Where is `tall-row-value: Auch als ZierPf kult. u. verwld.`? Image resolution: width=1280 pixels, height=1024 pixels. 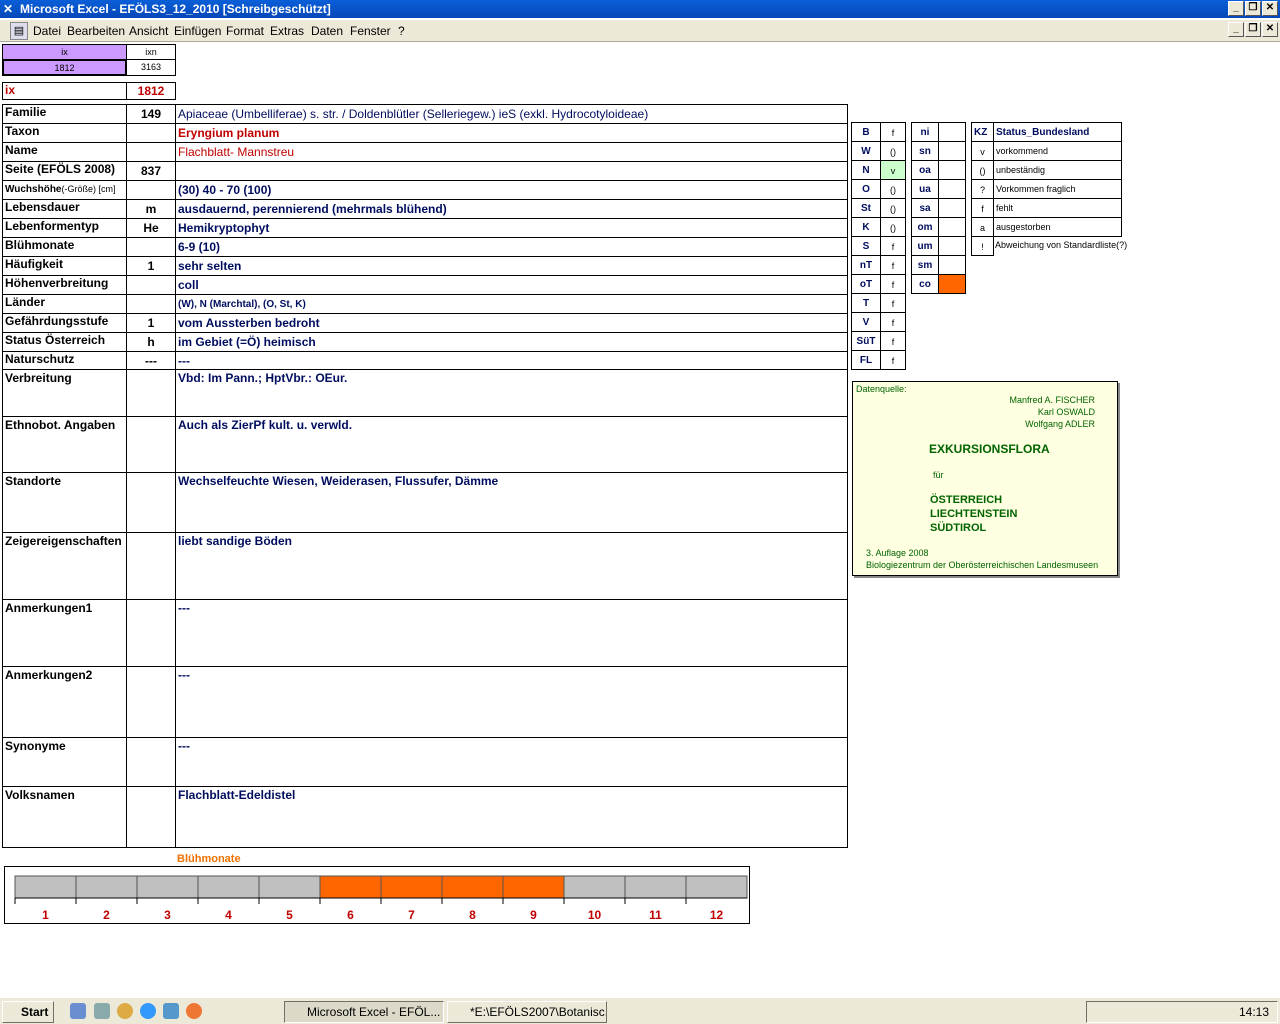 tall-row-value: Auch als ZierPf kult. u. verwld. is located at coordinates (511, 444).